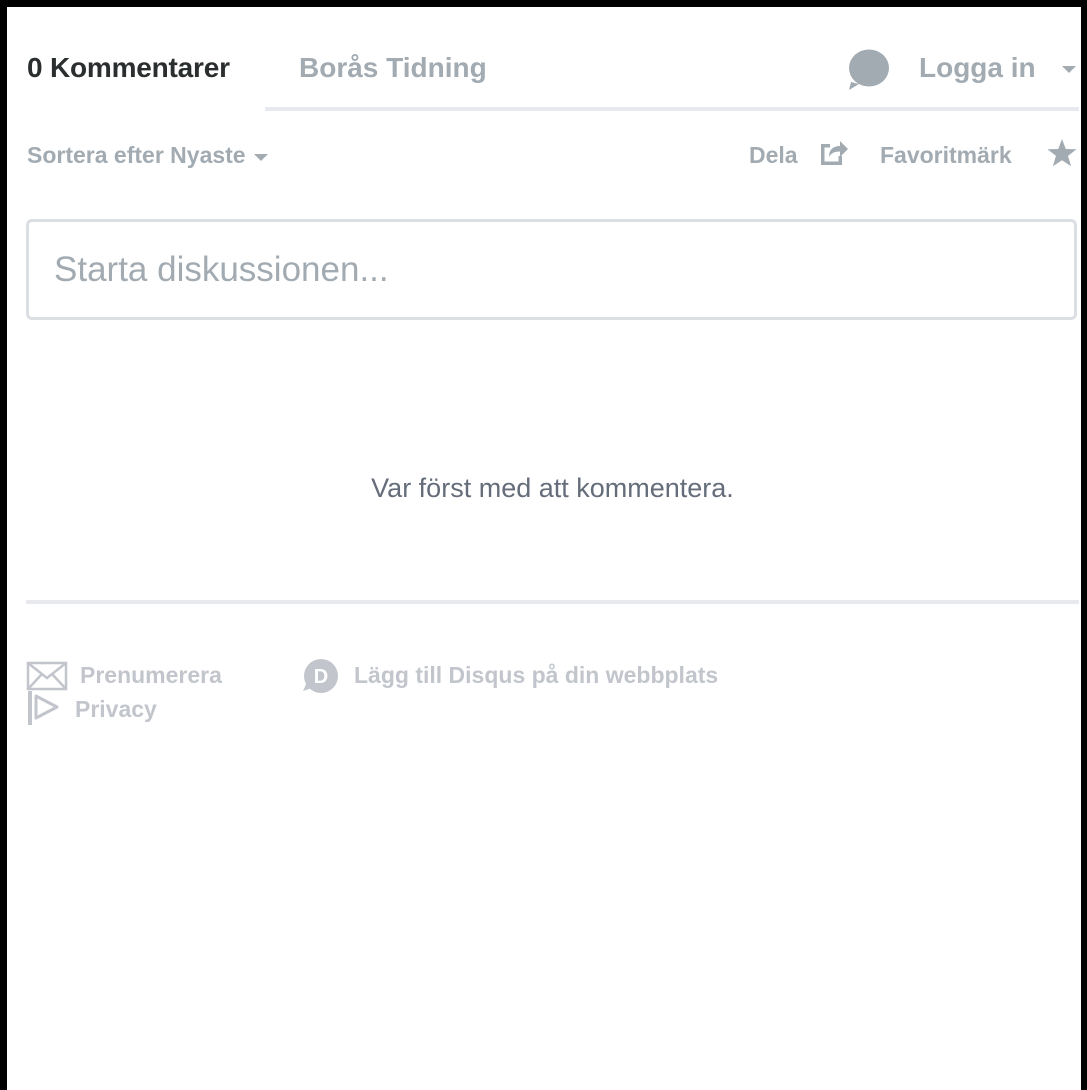 This screenshot has width=1087, height=1090. I want to click on nav-bar: 0 Kommentarer Borås Tidning Logga in, so click(543, 57).